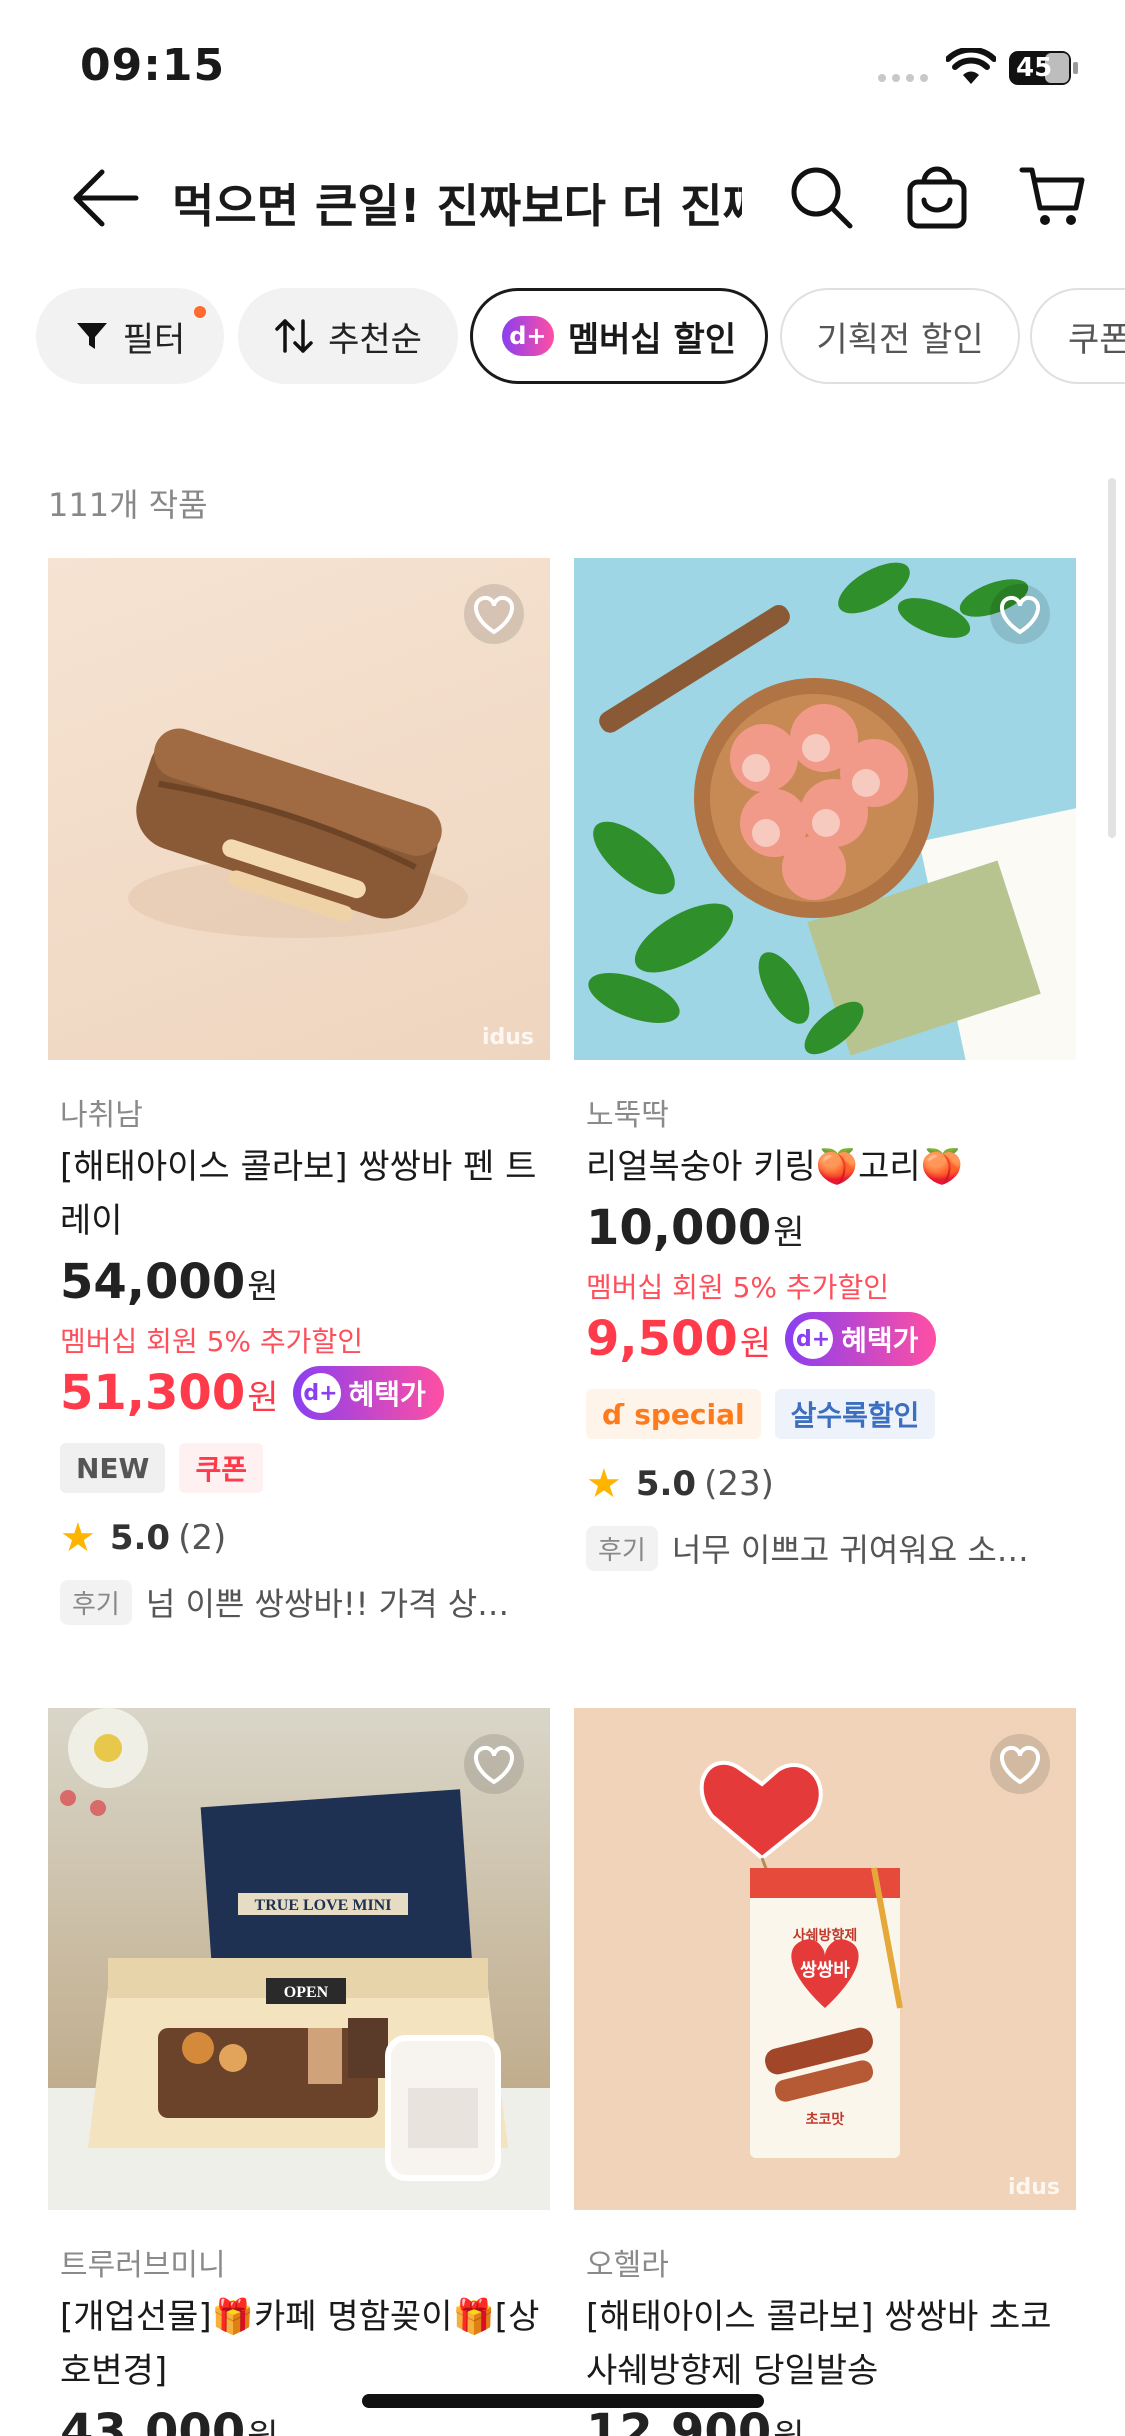 The image size is (1125, 2436). Describe the element at coordinates (831, 2266) in the screenshot. I see `seller-name: 오헬라` at that location.